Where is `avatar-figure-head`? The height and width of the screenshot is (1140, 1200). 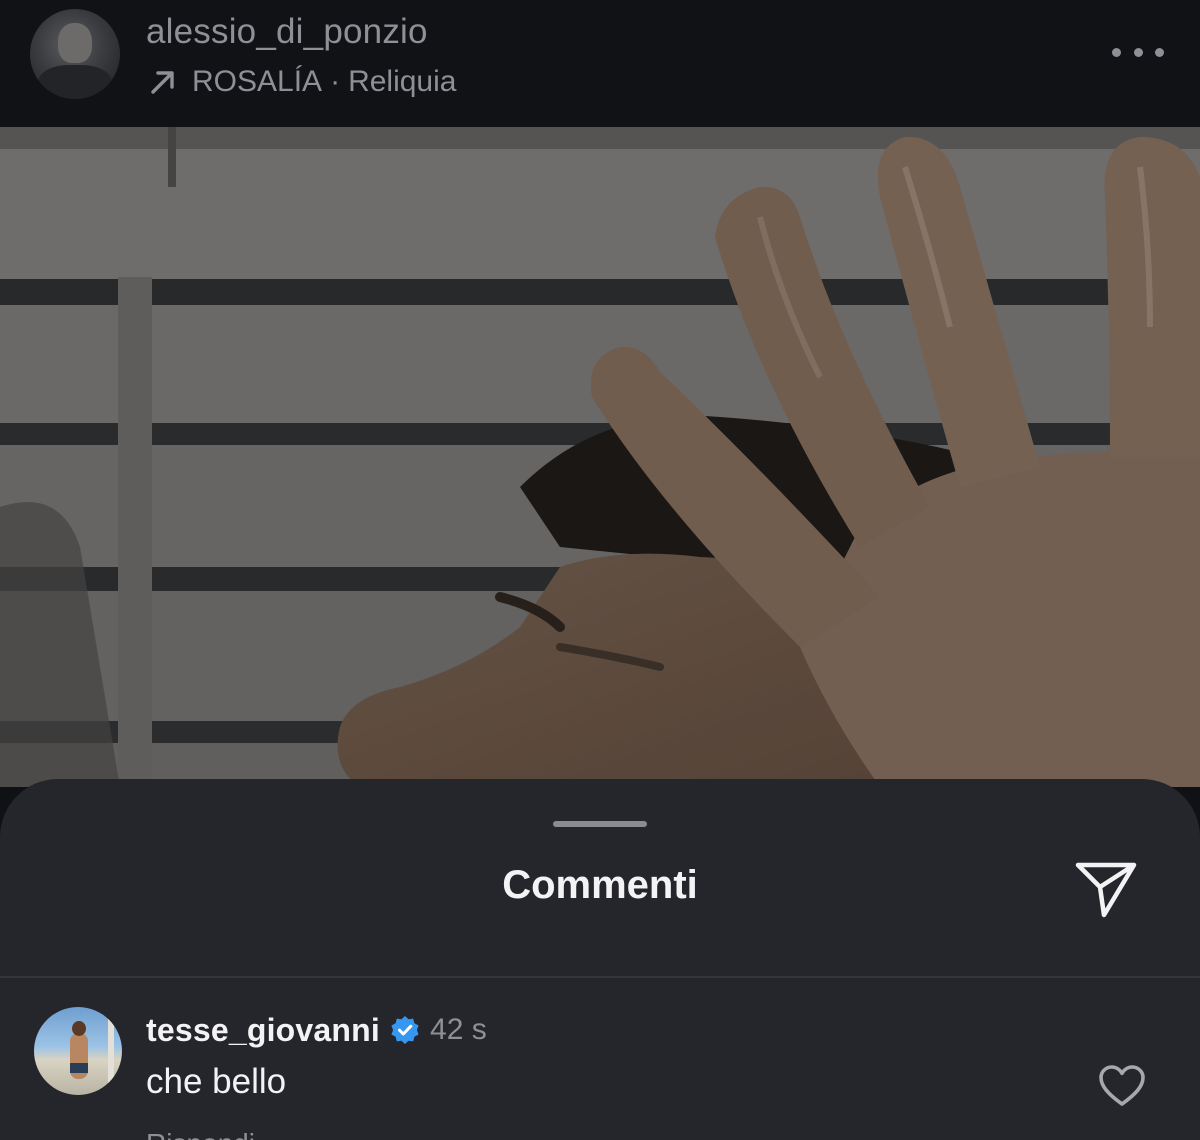
avatar-figure-head is located at coordinates (79, 1028).